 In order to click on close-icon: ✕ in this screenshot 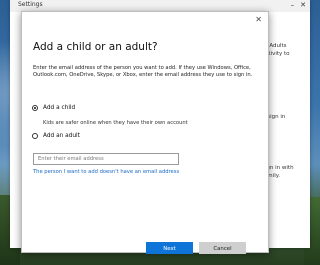, I will do `click(303, 5)`.